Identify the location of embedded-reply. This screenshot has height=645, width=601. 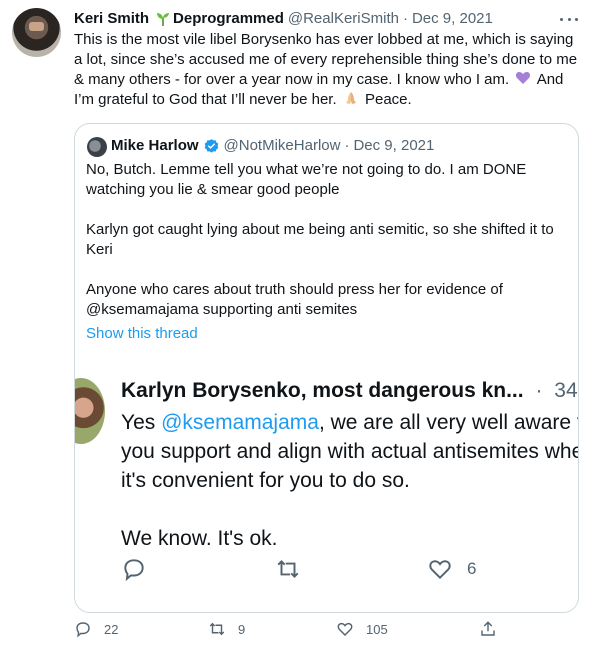
(134, 569).